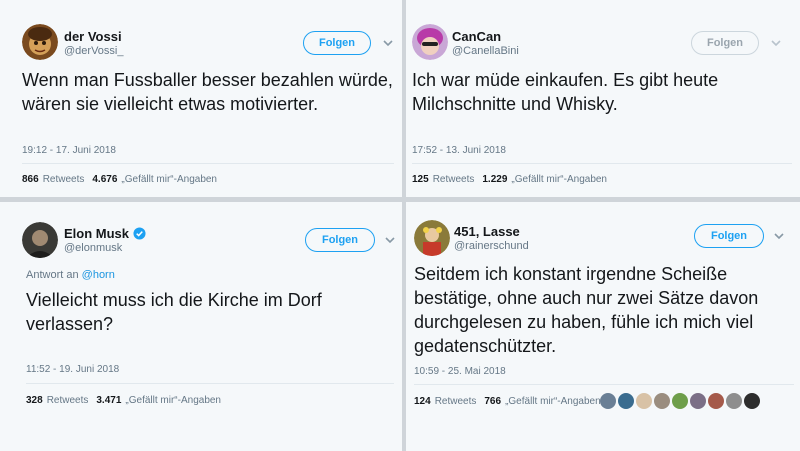 Image resolution: width=800 pixels, height=451 pixels. I want to click on display-name: CanCan, so click(476, 36).